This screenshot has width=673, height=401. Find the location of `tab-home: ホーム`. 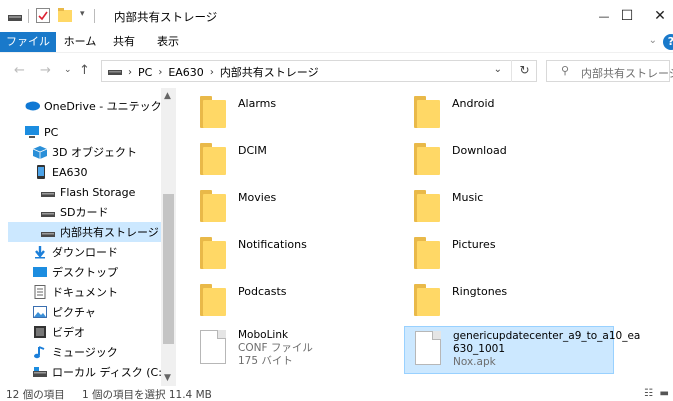

tab-home: ホーム is located at coordinates (80, 42).